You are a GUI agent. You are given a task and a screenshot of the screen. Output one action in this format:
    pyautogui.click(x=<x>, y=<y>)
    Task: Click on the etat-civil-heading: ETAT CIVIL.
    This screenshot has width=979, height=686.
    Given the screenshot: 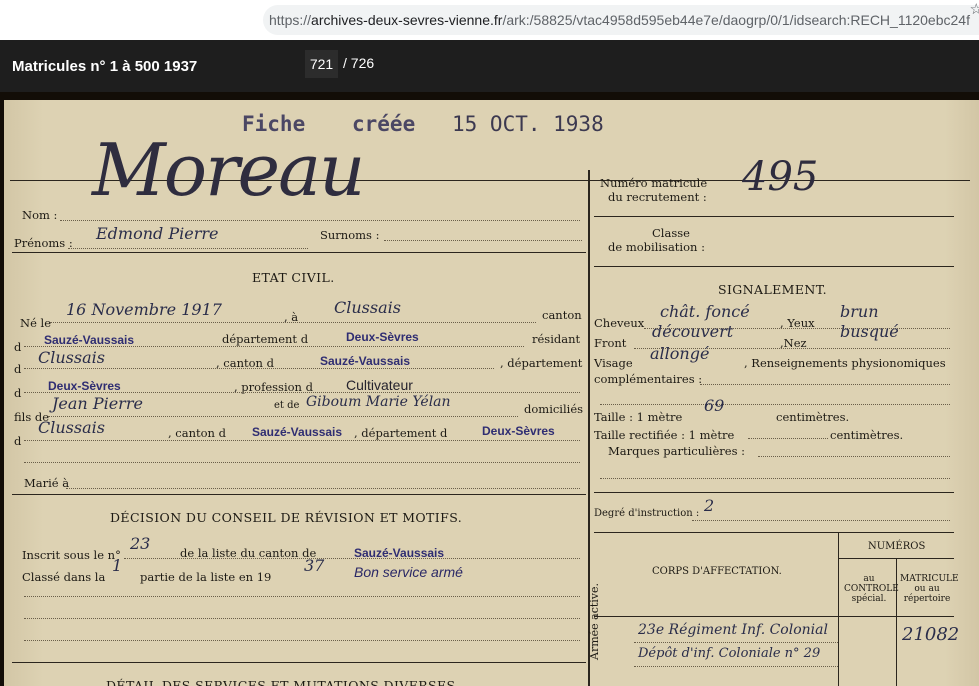 What is the action you would take?
    pyautogui.click(x=293, y=277)
    